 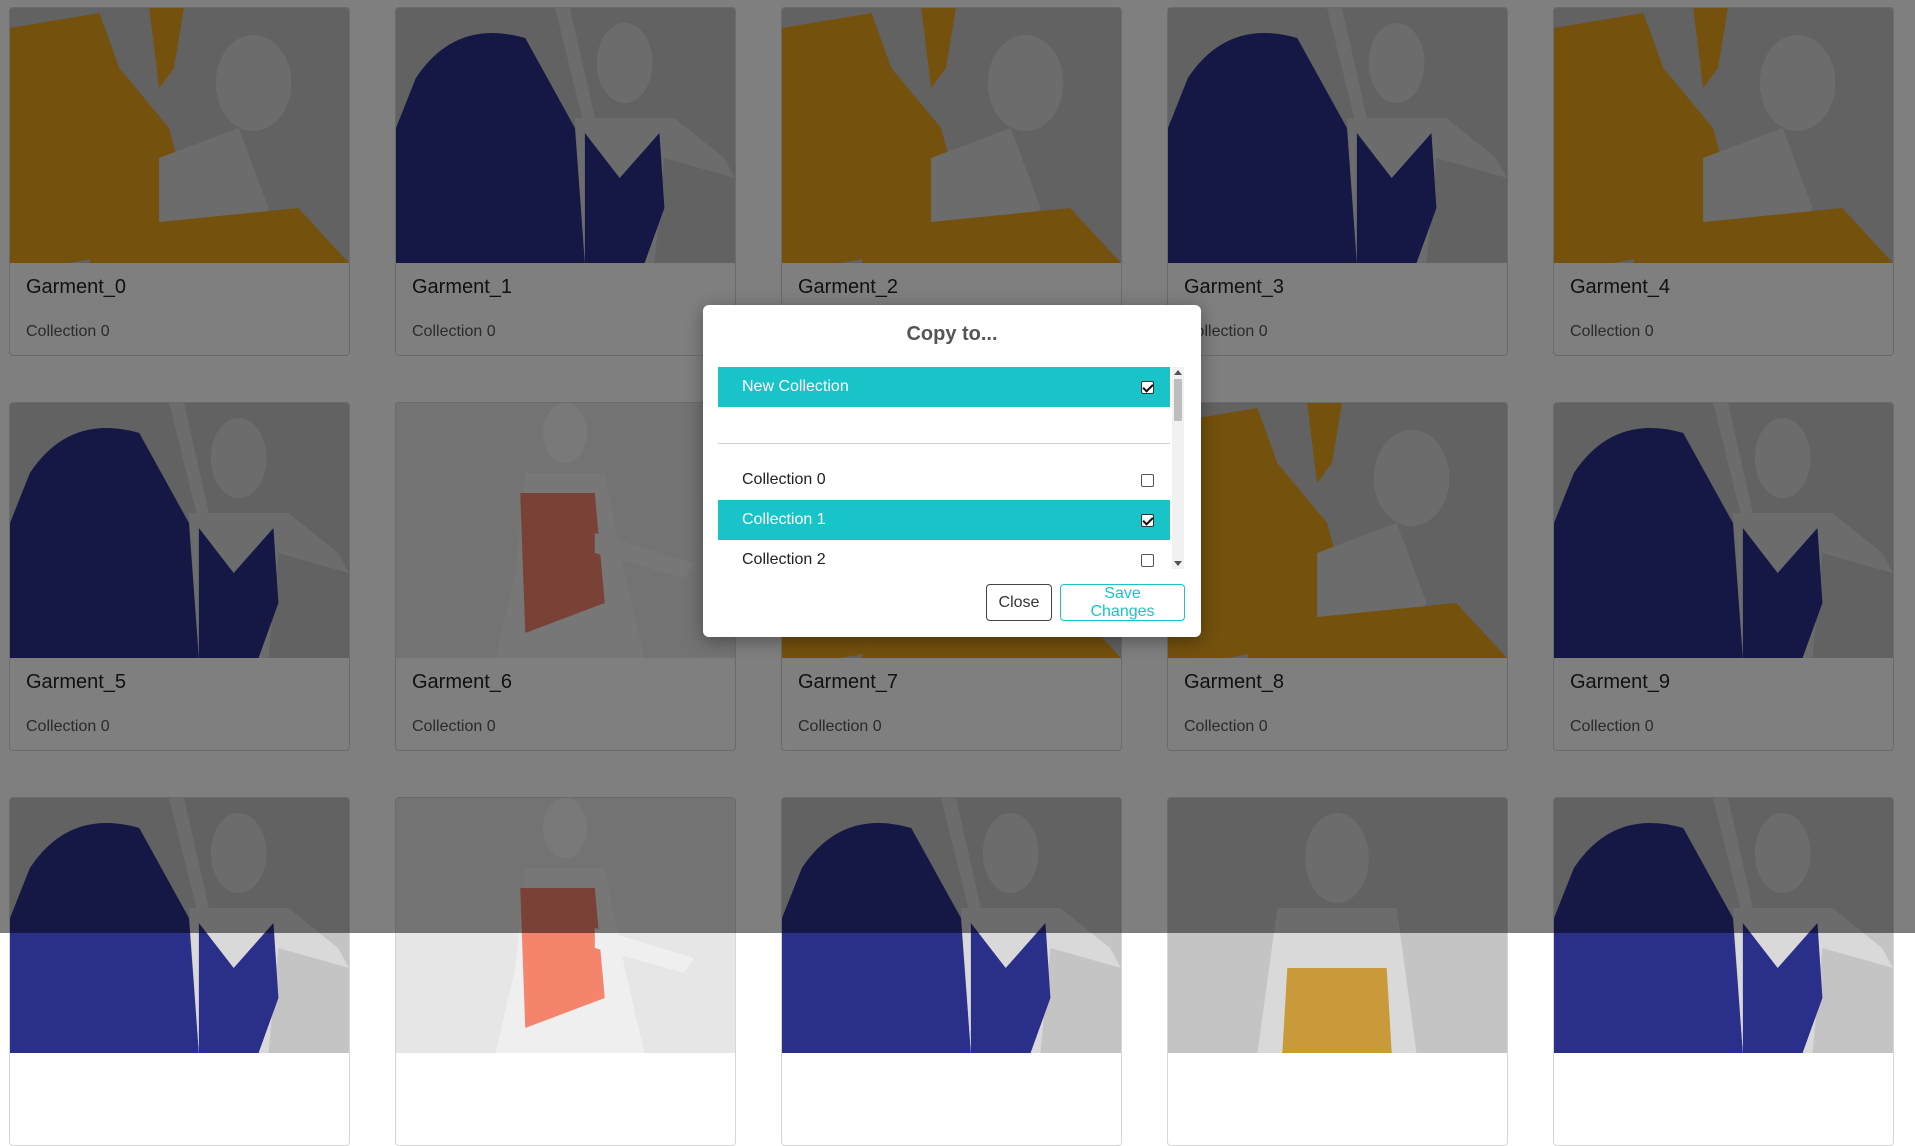 What do you see at coordinates (944, 480) in the screenshot?
I see `collection-option-0: Collection 0` at bounding box center [944, 480].